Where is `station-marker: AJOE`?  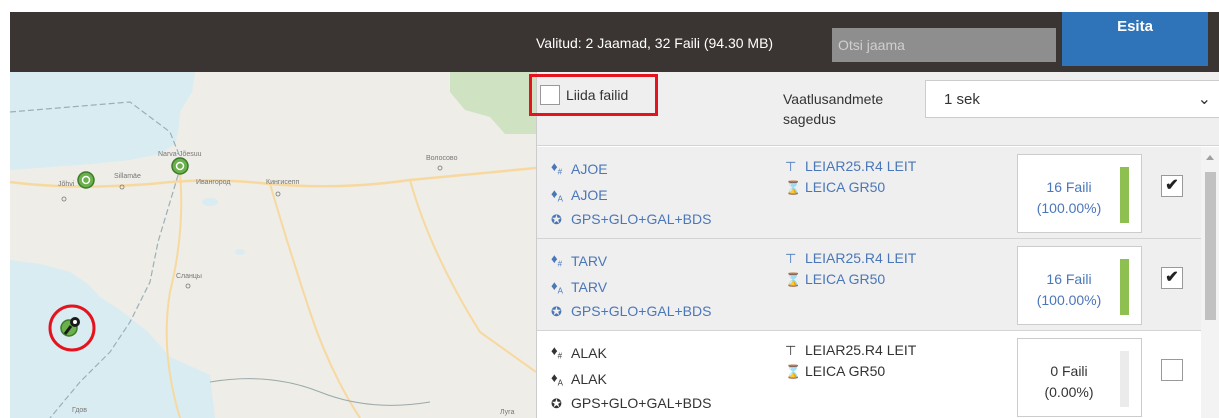
station-marker: AJOE is located at coordinates (589, 195).